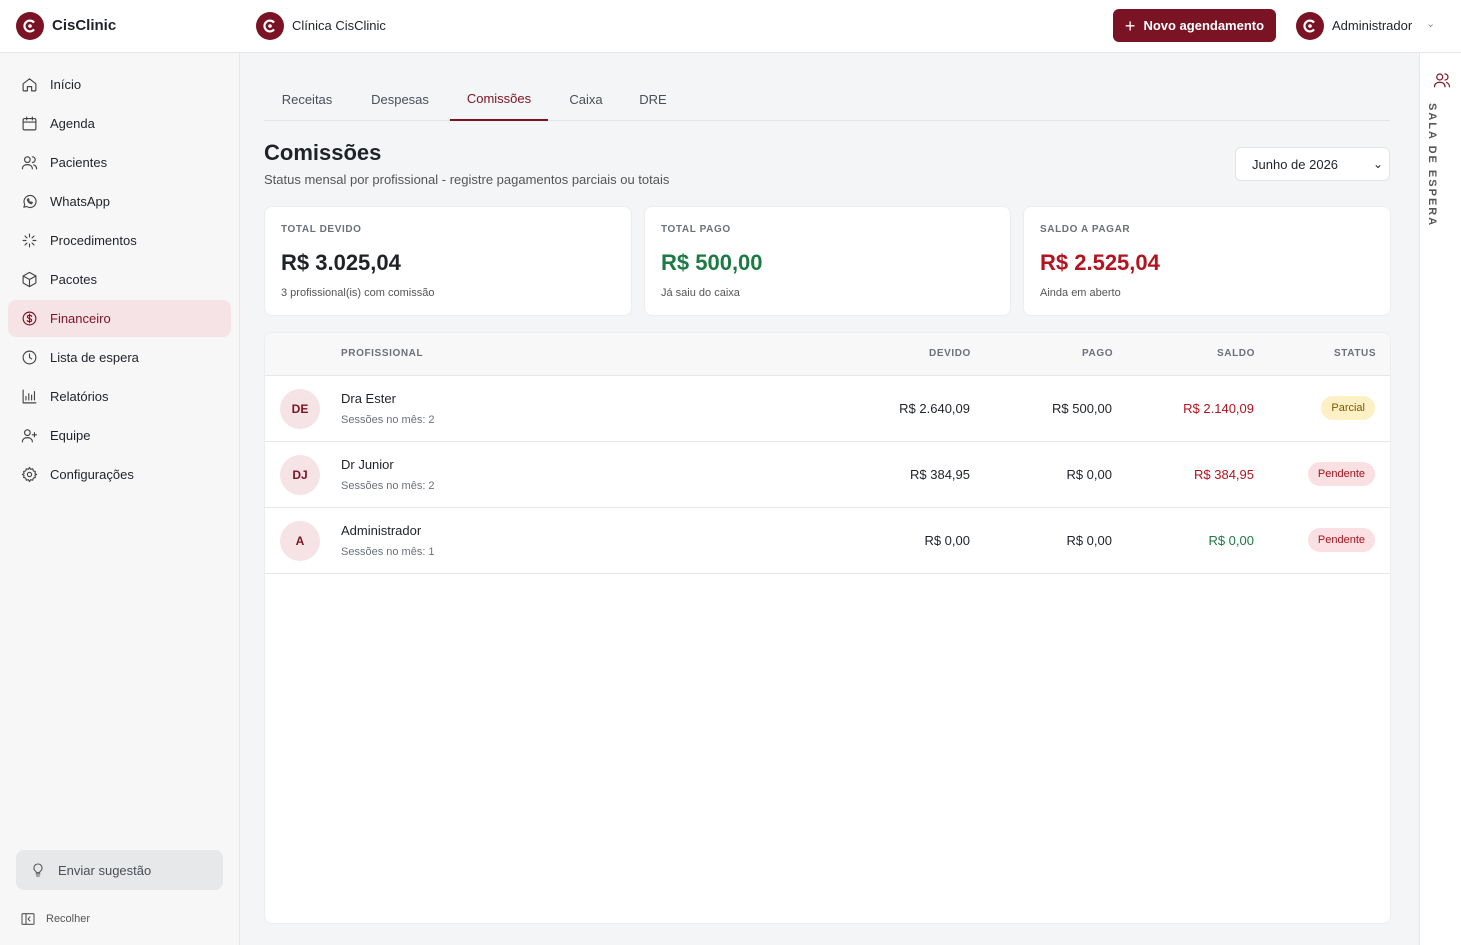 The height and width of the screenshot is (945, 1461). Describe the element at coordinates (68, 919) in the screenshot. I see `collapse-label: Recolher` at that location.